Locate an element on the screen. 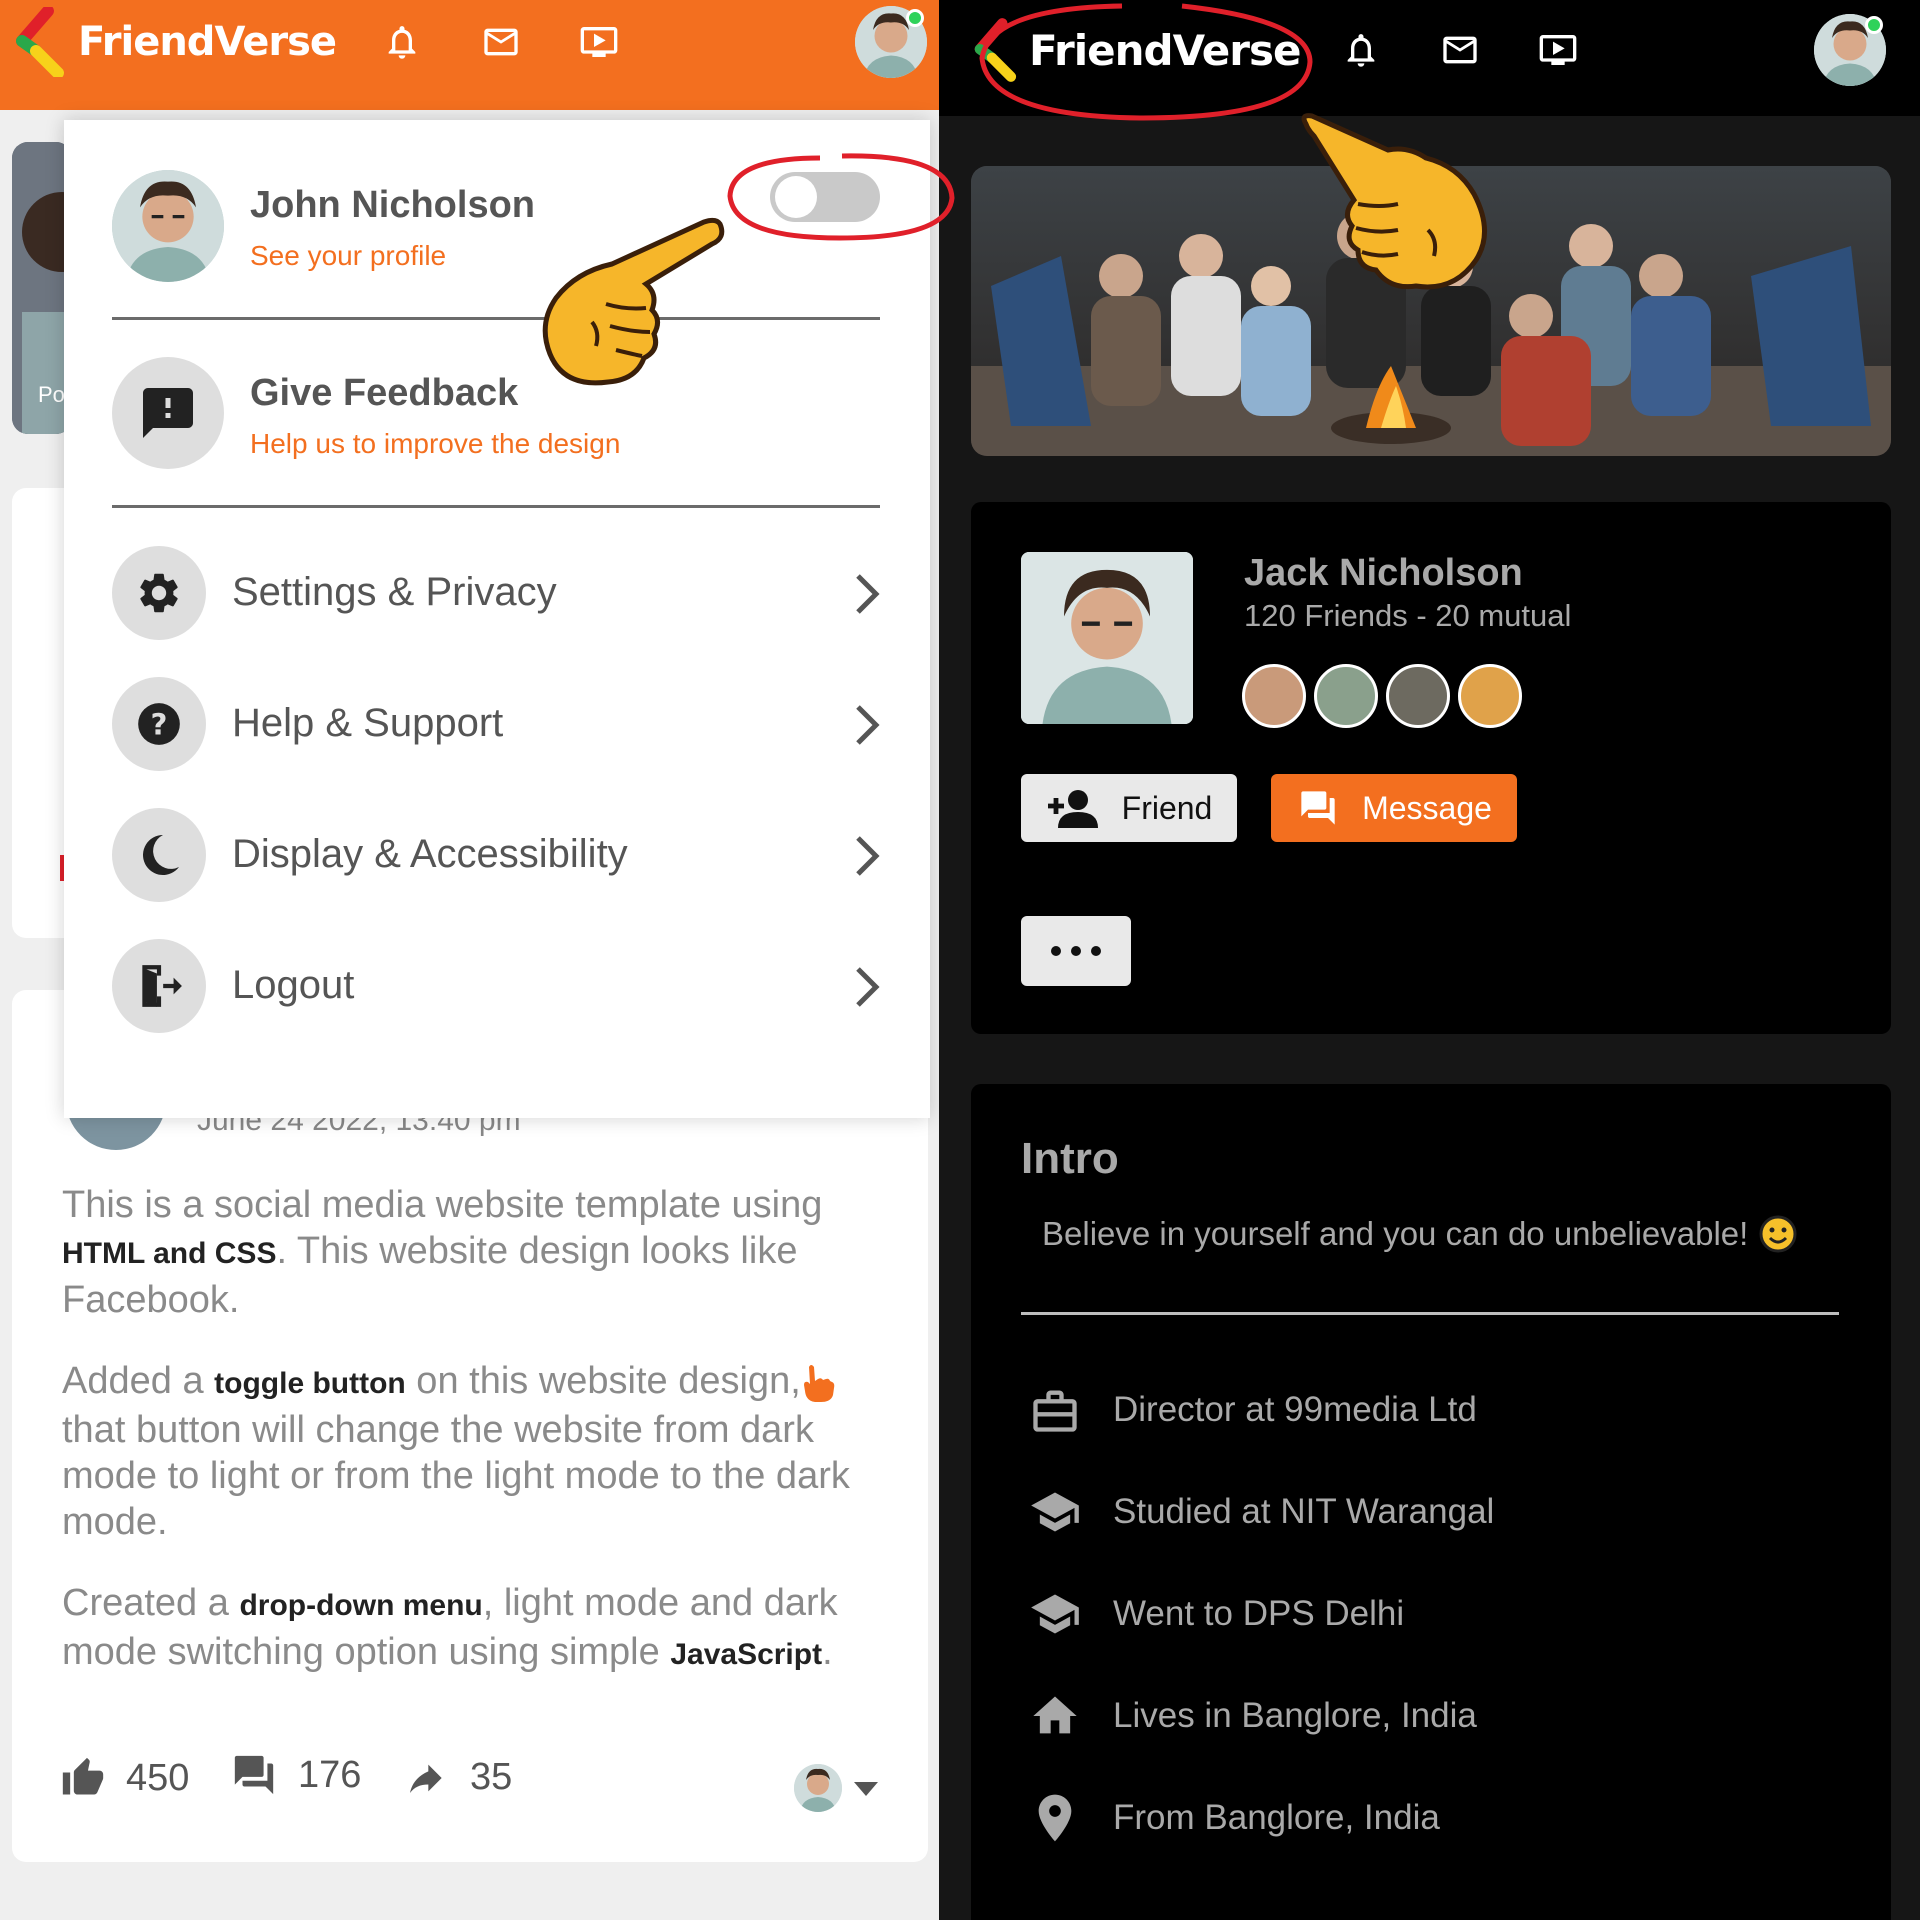 This screenshot has width=1920, height=1920. post-text-bold: HTML and CSS is located at coordinates (169, 1253).